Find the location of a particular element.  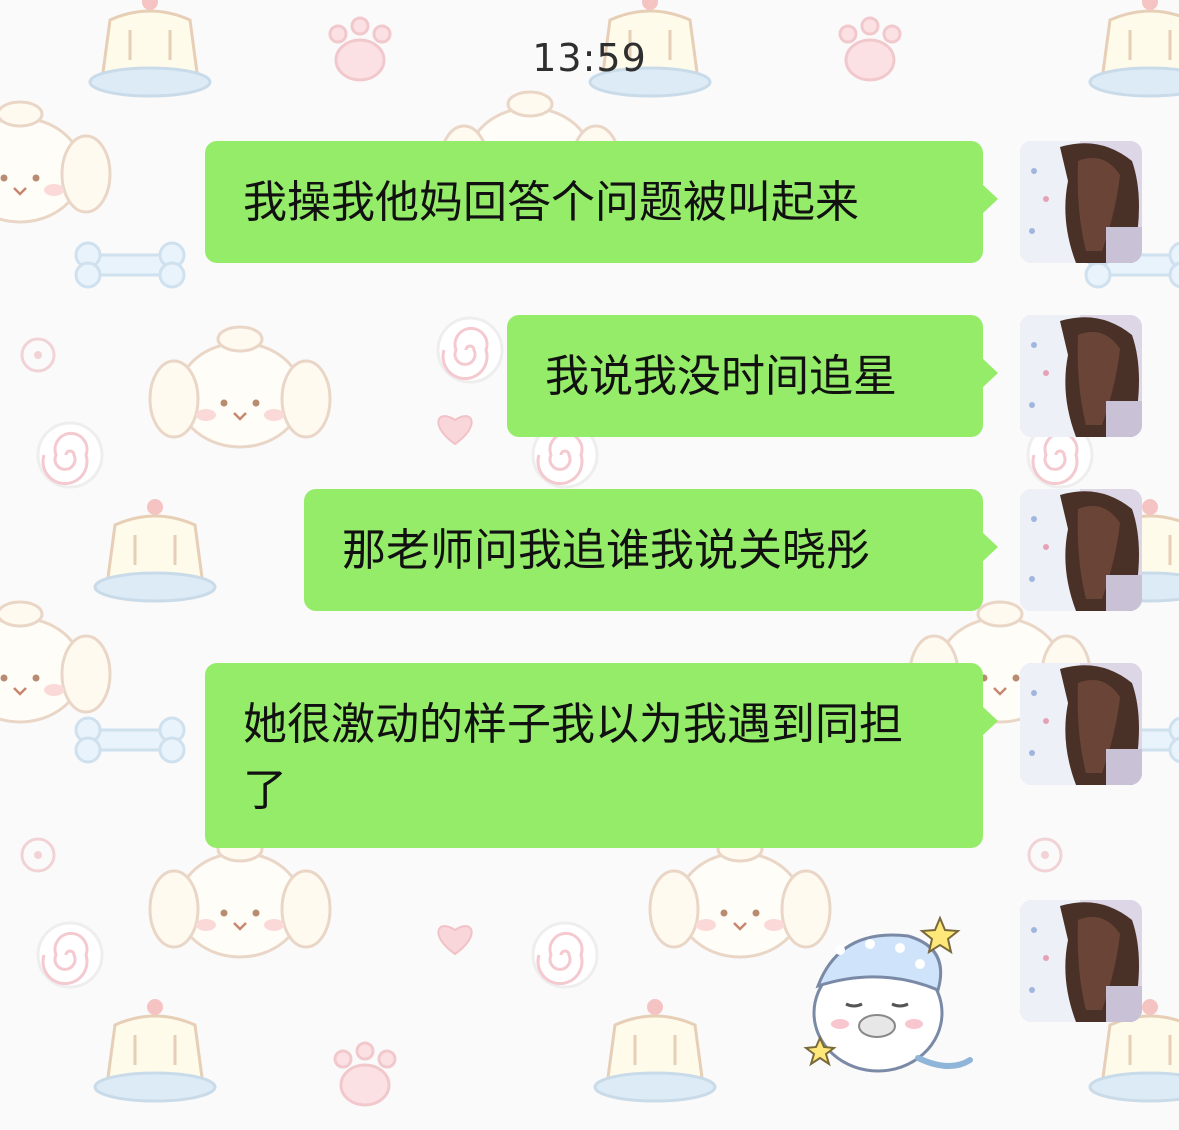

message-text: 我操我他妈回答个问题被叫起来 is located at coordinates (551, 202).